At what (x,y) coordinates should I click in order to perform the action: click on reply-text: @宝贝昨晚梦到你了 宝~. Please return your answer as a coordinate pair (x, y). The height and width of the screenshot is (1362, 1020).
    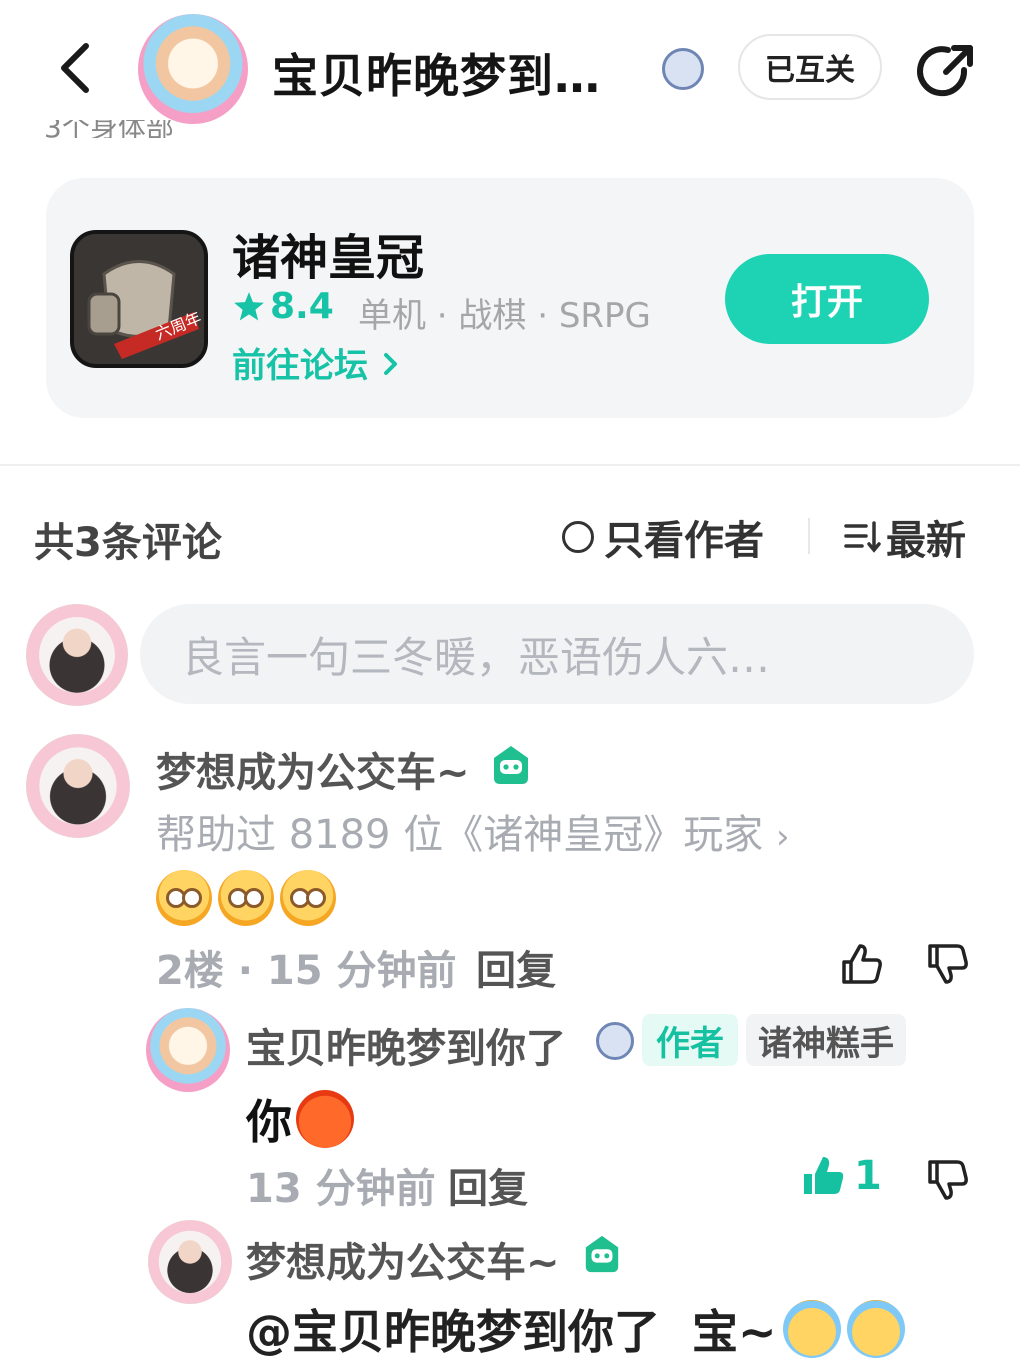
    Looking at the image, I should click on (575, 1329).